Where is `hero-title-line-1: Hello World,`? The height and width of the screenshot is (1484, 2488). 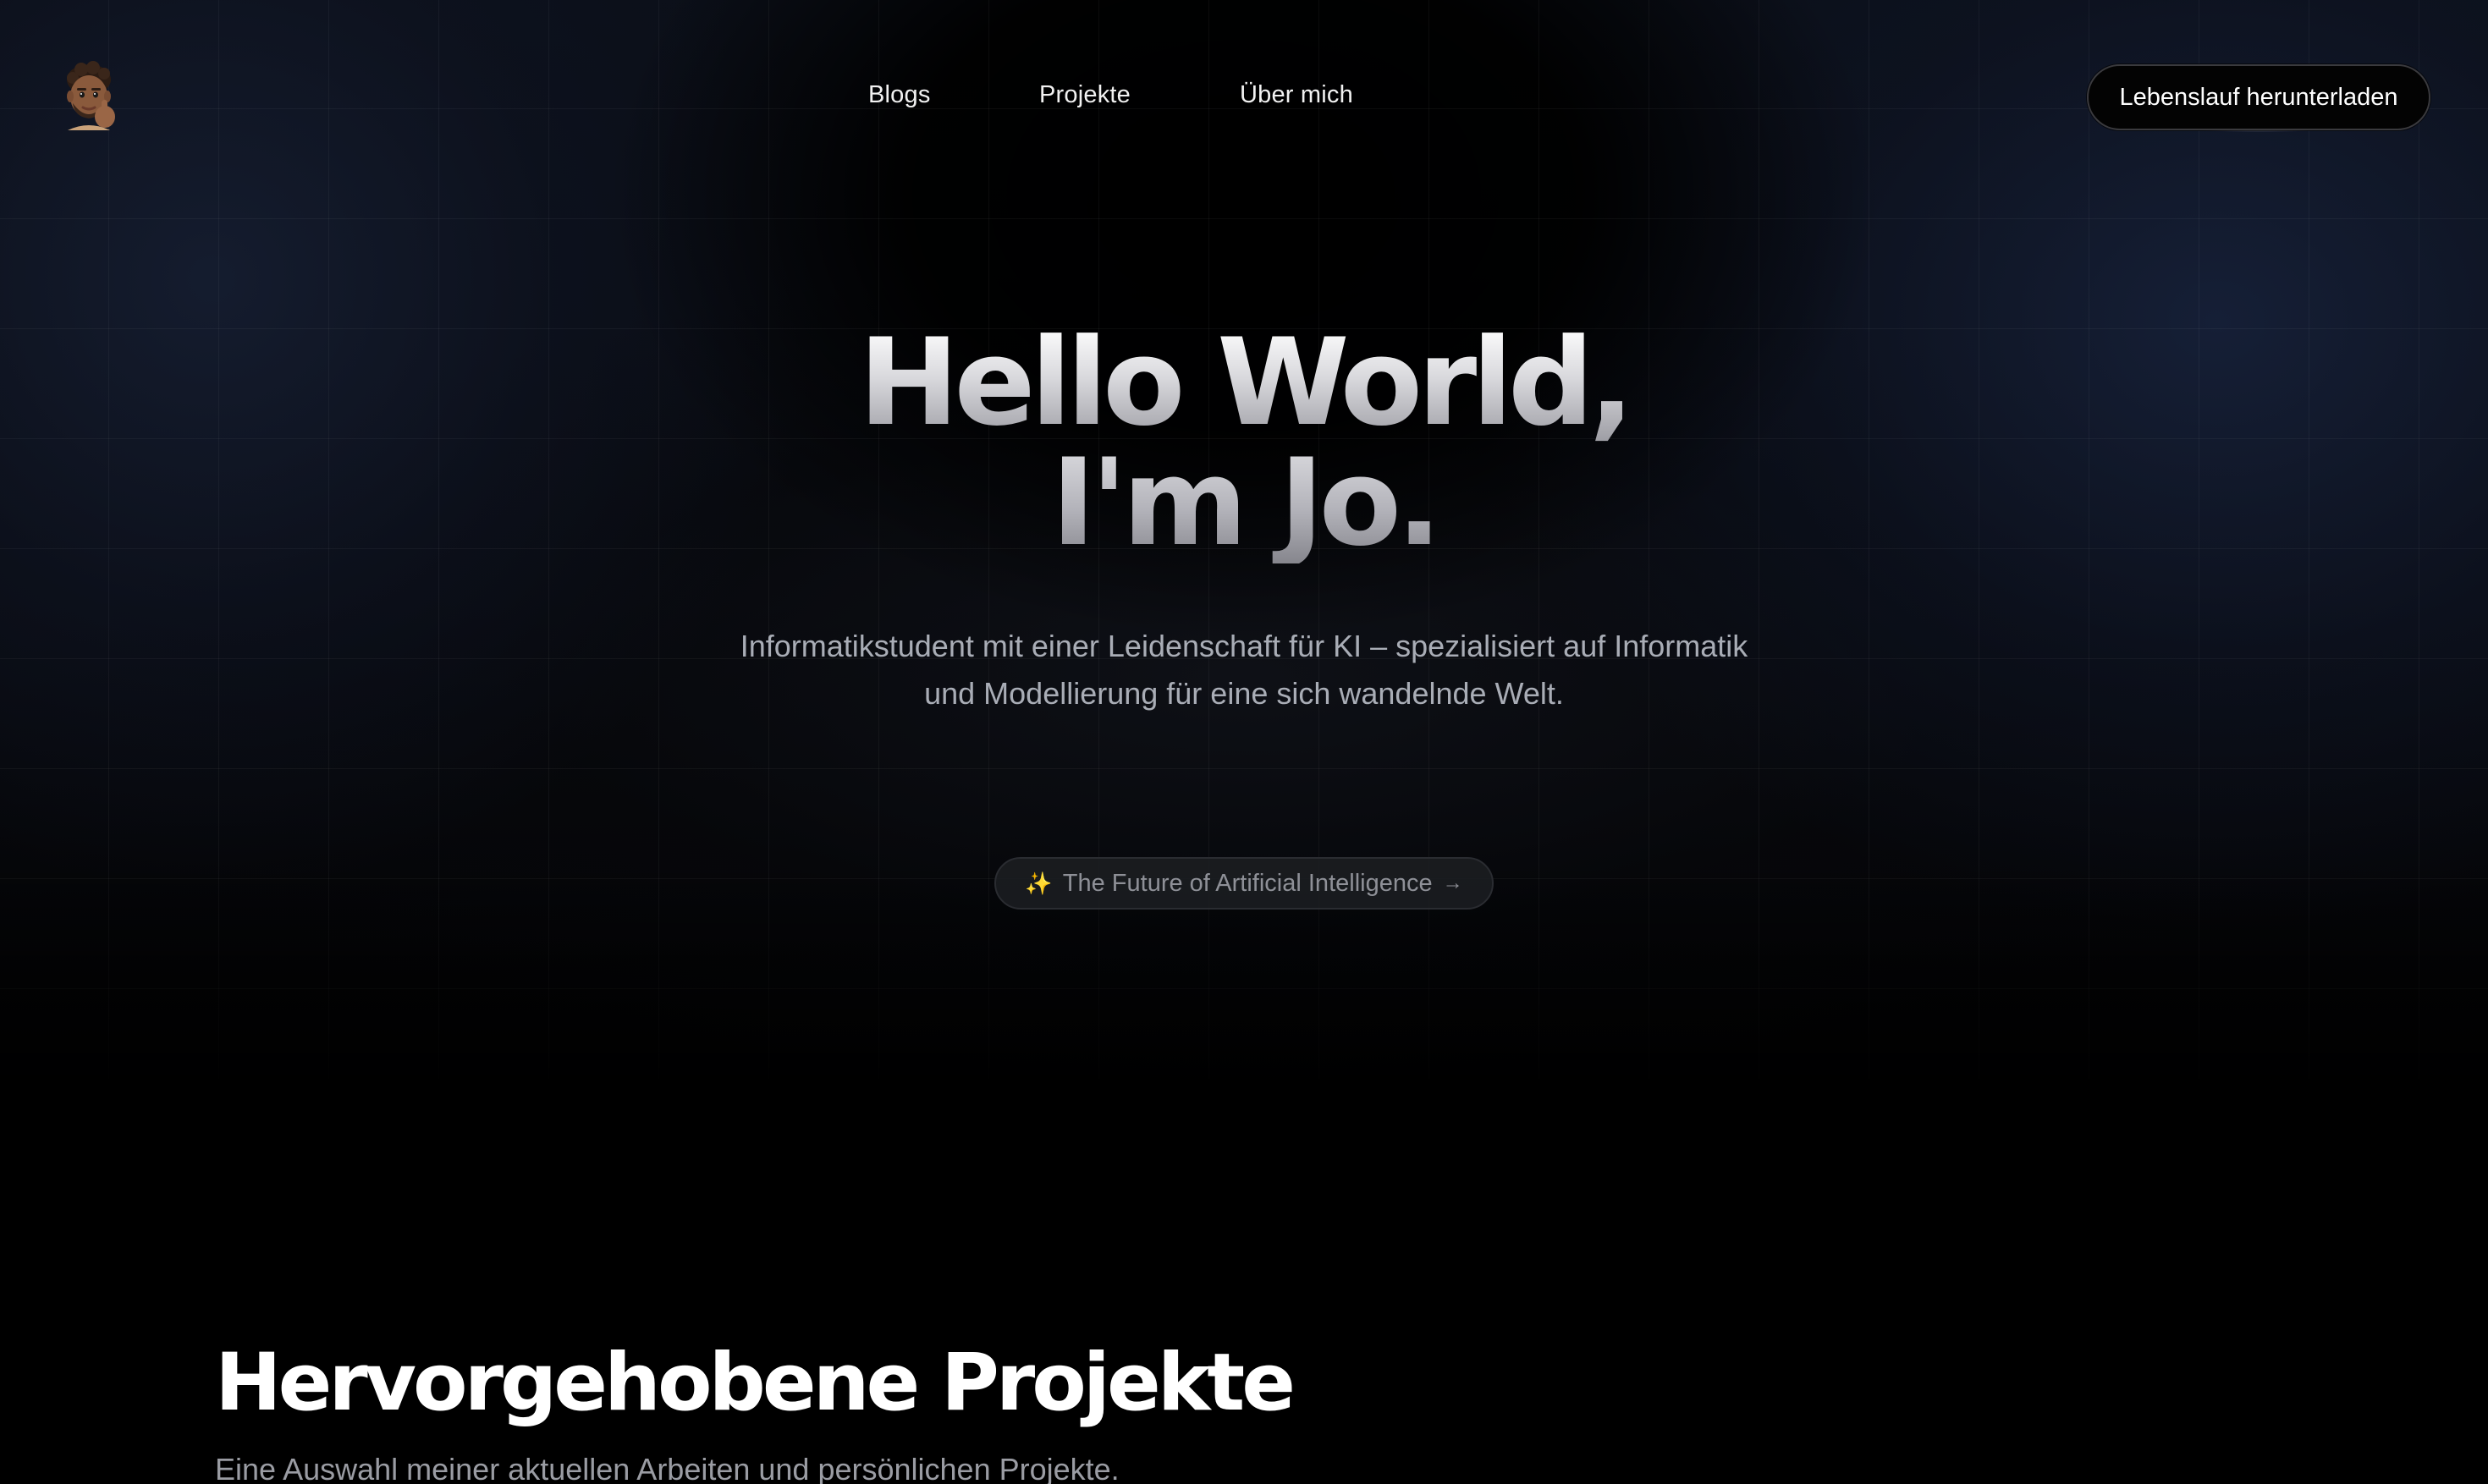
hero-title-line-1: Hello World, is located at coordinates (1244, 383).